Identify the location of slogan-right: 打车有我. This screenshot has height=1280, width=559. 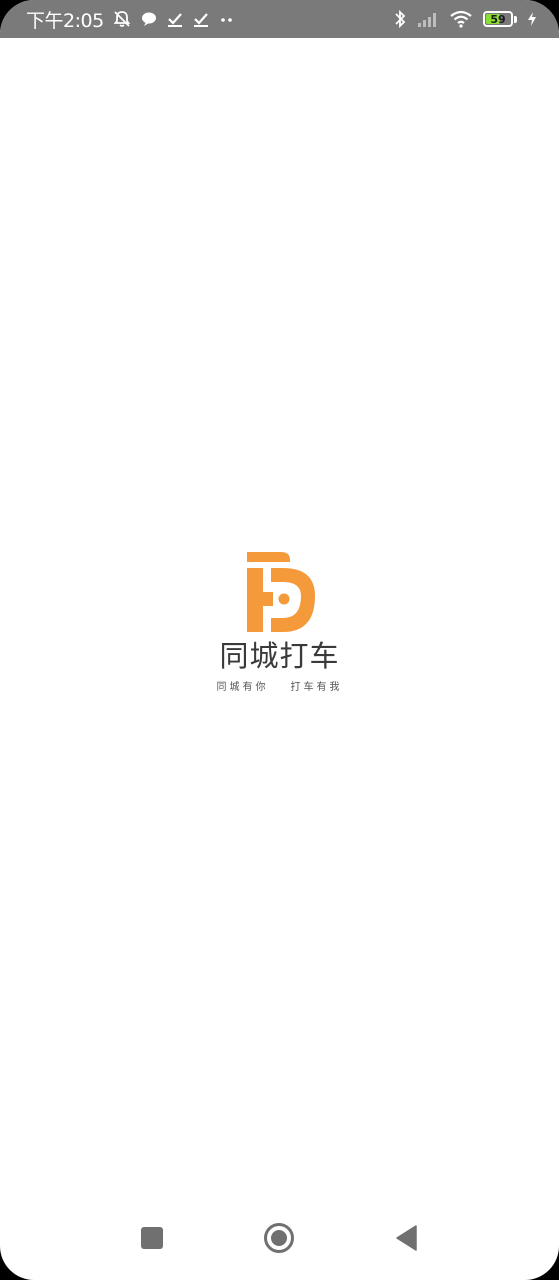
(316, 687).